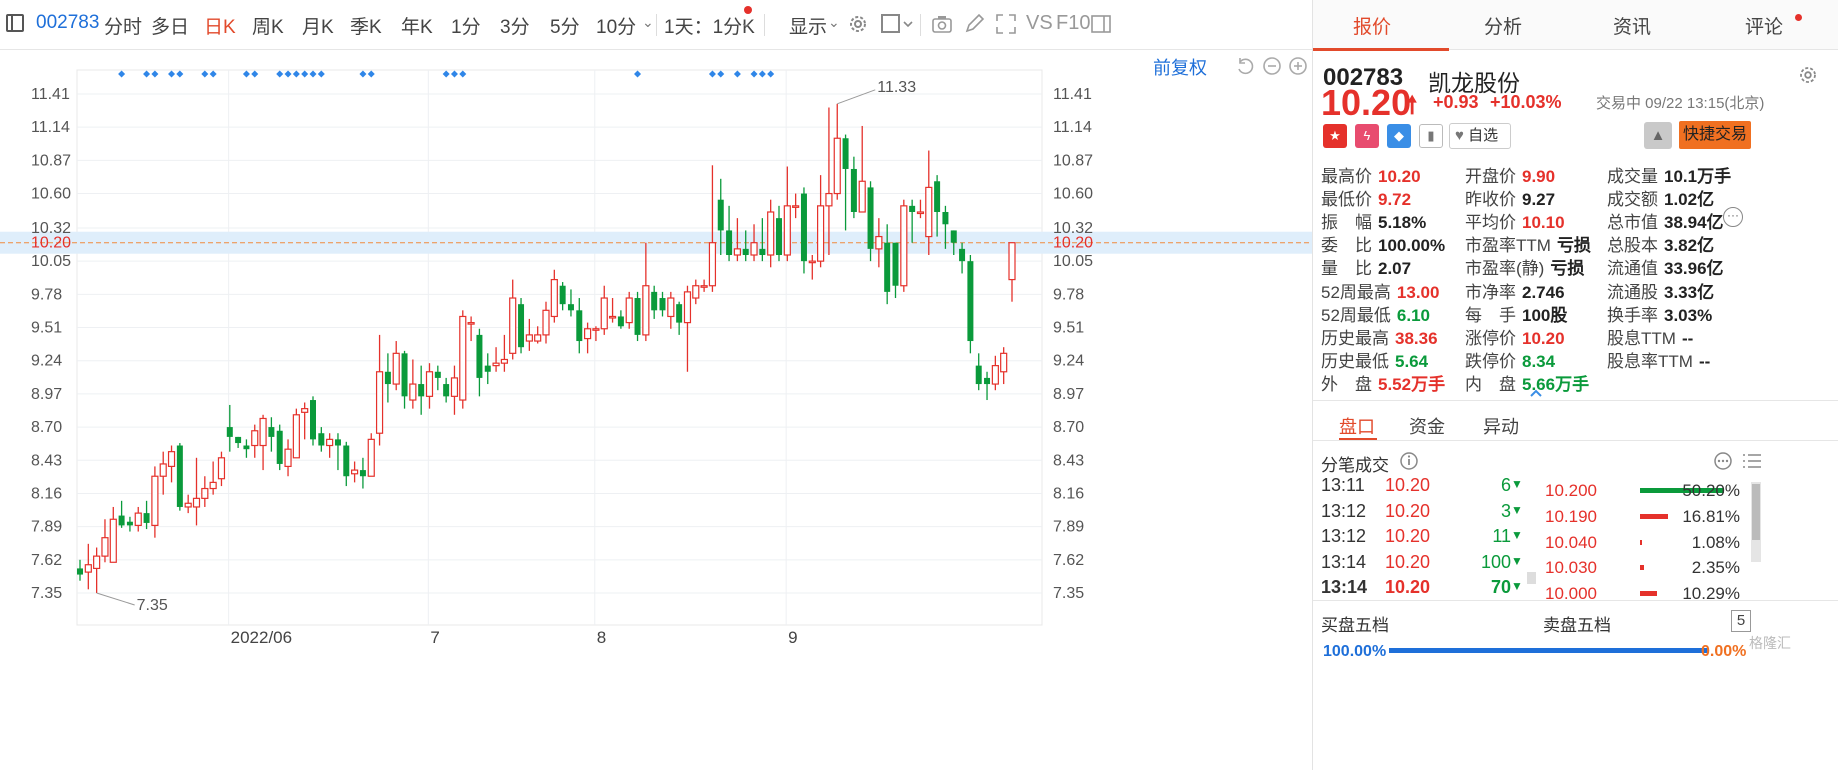  What do you see at coordinates (15, 23) in the screenshot?
I see `panel-toggle-icon` at bounding box center [15, 23].